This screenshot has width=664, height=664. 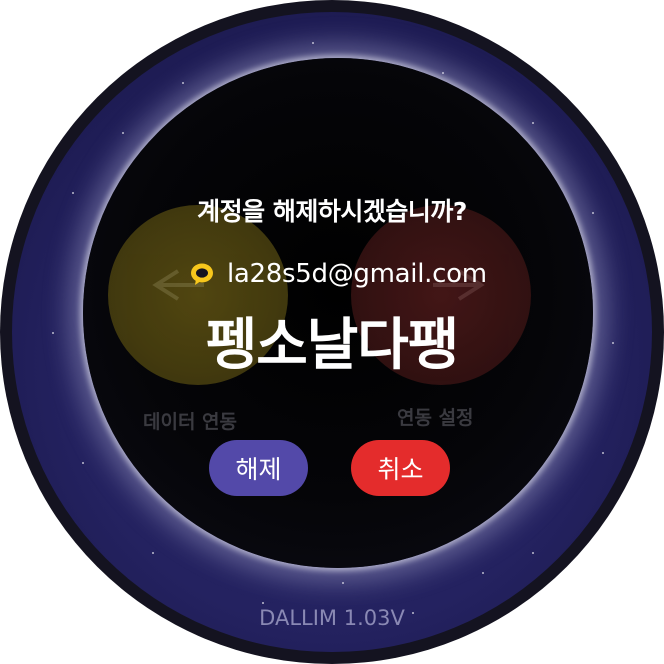 What do you see at coordinates (258, 468) in the screenshot?
I see `unlink-button: 해제` at bounding box center [258, 468].